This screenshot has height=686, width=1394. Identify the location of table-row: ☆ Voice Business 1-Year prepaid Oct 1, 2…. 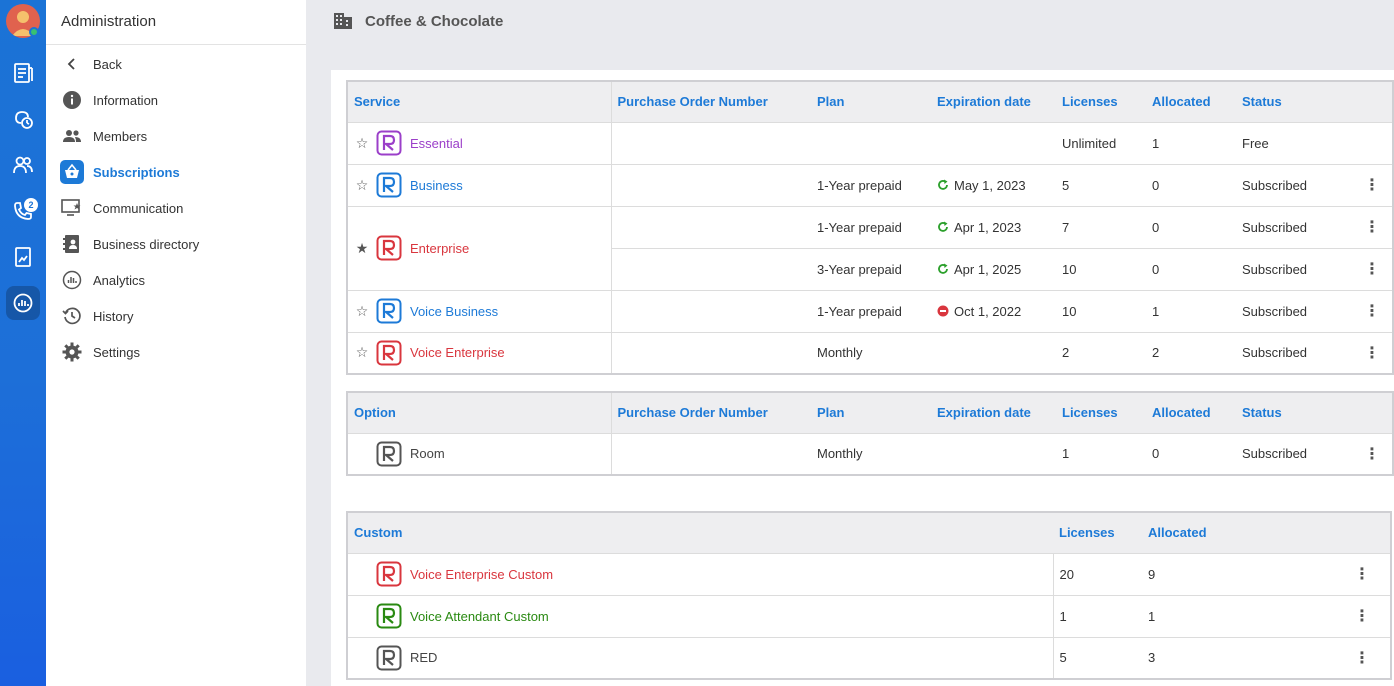
(870, 310).